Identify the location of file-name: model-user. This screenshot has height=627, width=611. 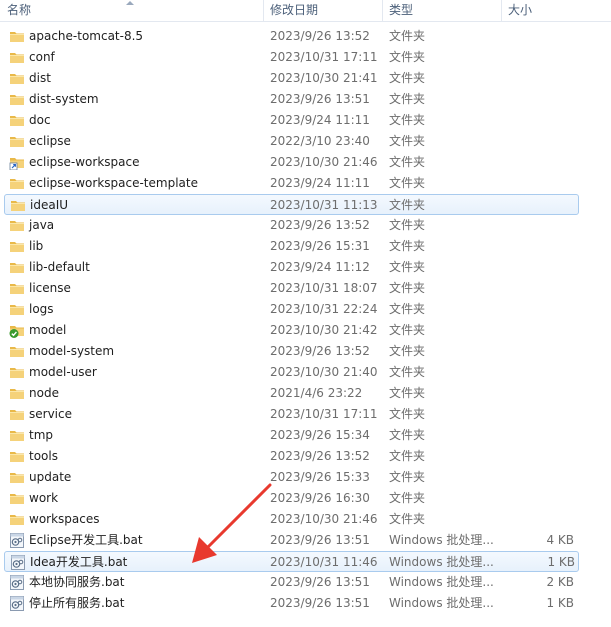
(63, 372).